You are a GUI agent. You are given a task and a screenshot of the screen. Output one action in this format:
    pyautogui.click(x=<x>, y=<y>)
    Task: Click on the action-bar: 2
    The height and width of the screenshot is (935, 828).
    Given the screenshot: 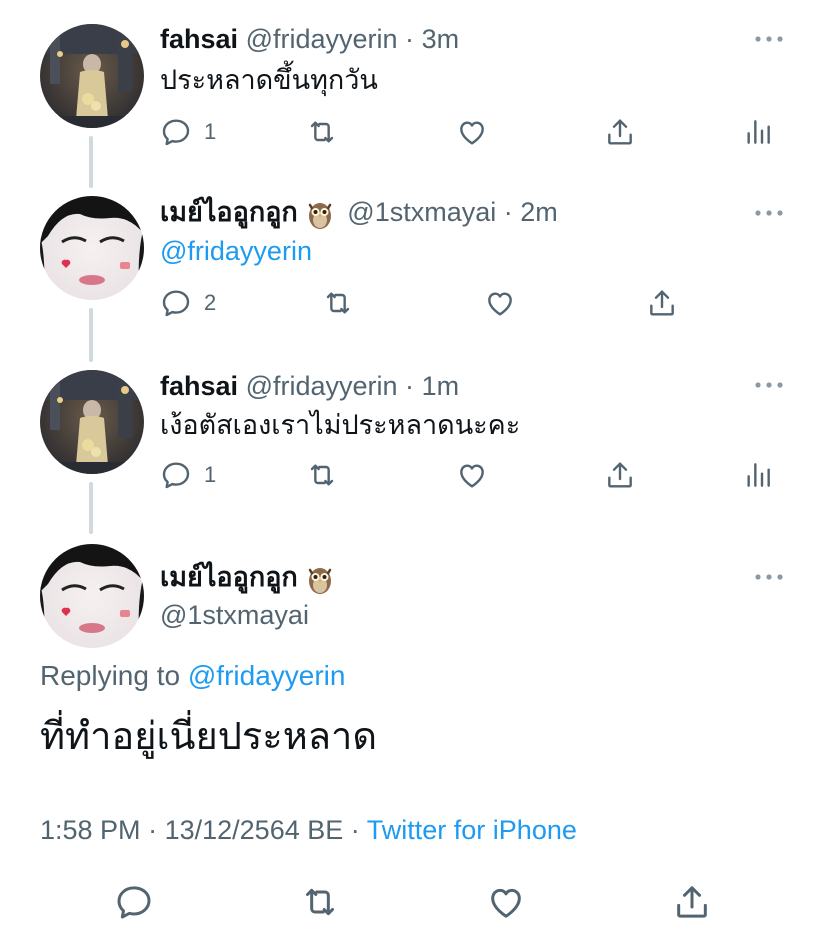 What is the action you would take?
    pyautogui.click(x=425, y=303)
    